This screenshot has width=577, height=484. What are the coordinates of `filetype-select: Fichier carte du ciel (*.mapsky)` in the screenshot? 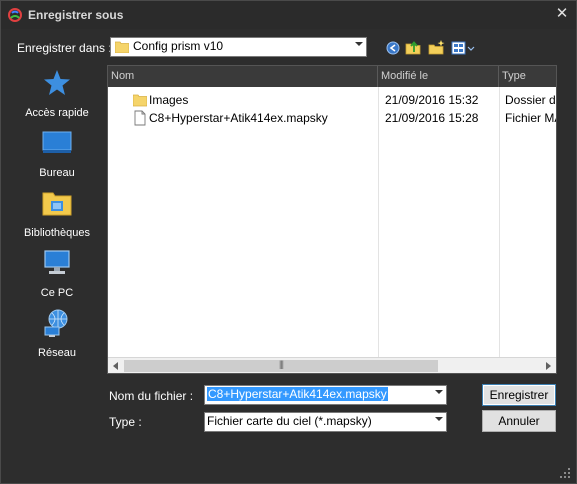 It's located at (325, 422).